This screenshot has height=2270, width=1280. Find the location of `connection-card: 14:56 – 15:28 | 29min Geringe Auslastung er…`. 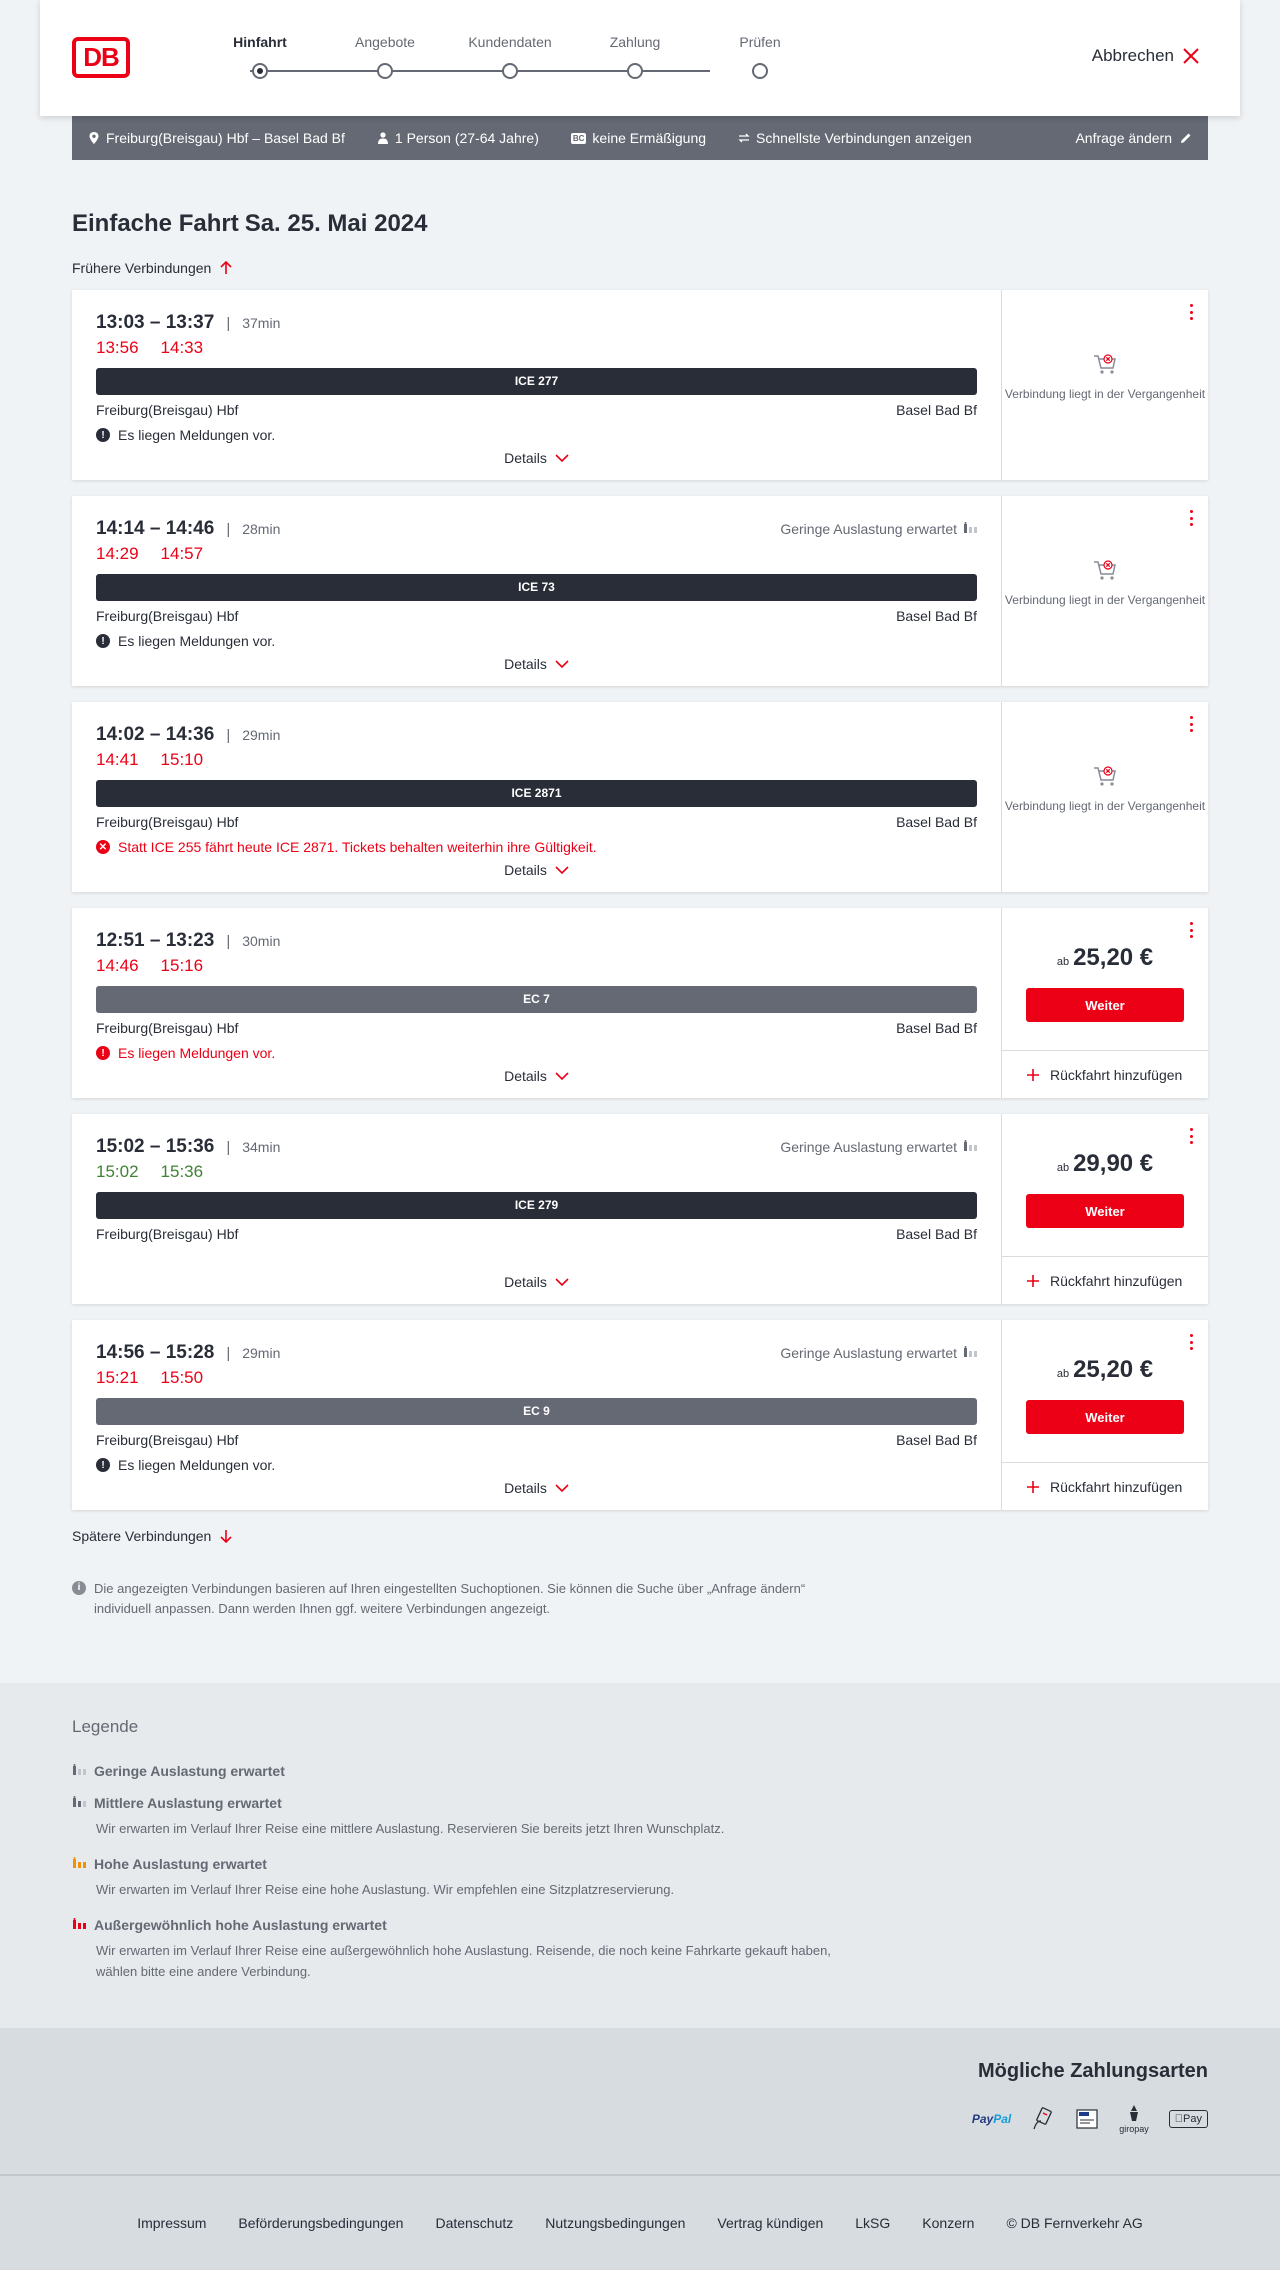

connection-card: 14:56 – 15:28 | 29min Geringe Auslastung er… is located at coordinates (640, 1415).